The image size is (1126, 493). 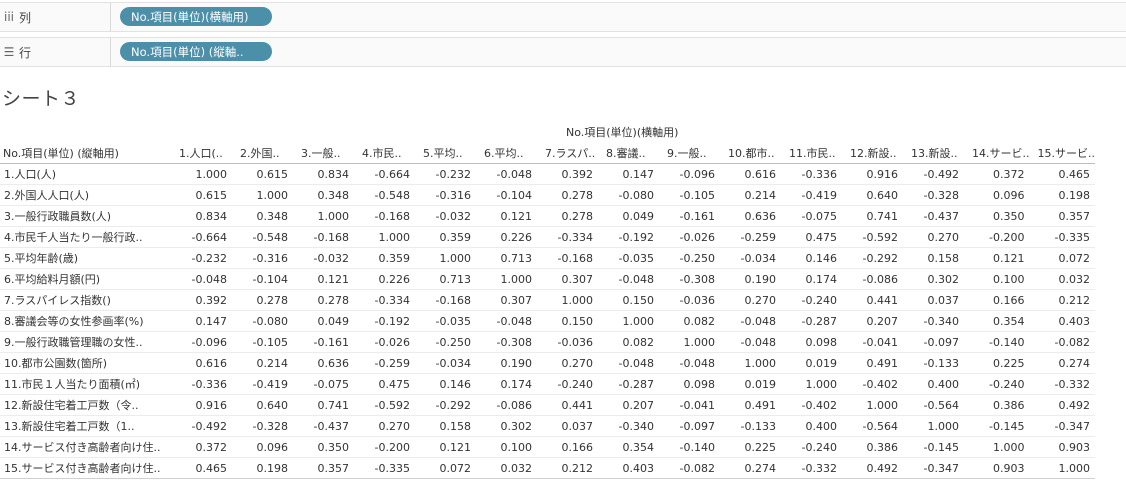 What do you see at coordinates (384, 426) in the screenshot?
I see `table-cell: 0.270` at bounding box center [384, 426].